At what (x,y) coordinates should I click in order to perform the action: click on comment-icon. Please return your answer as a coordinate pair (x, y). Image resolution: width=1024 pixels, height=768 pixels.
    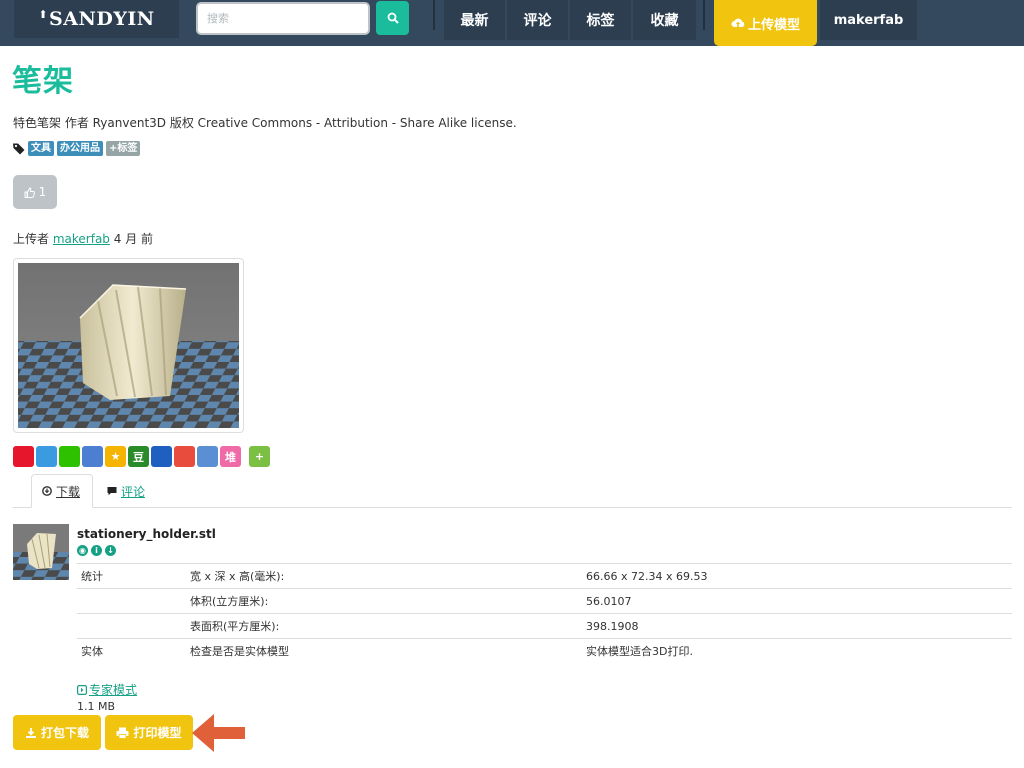
    Looking at the image, I should click on (112, 491).